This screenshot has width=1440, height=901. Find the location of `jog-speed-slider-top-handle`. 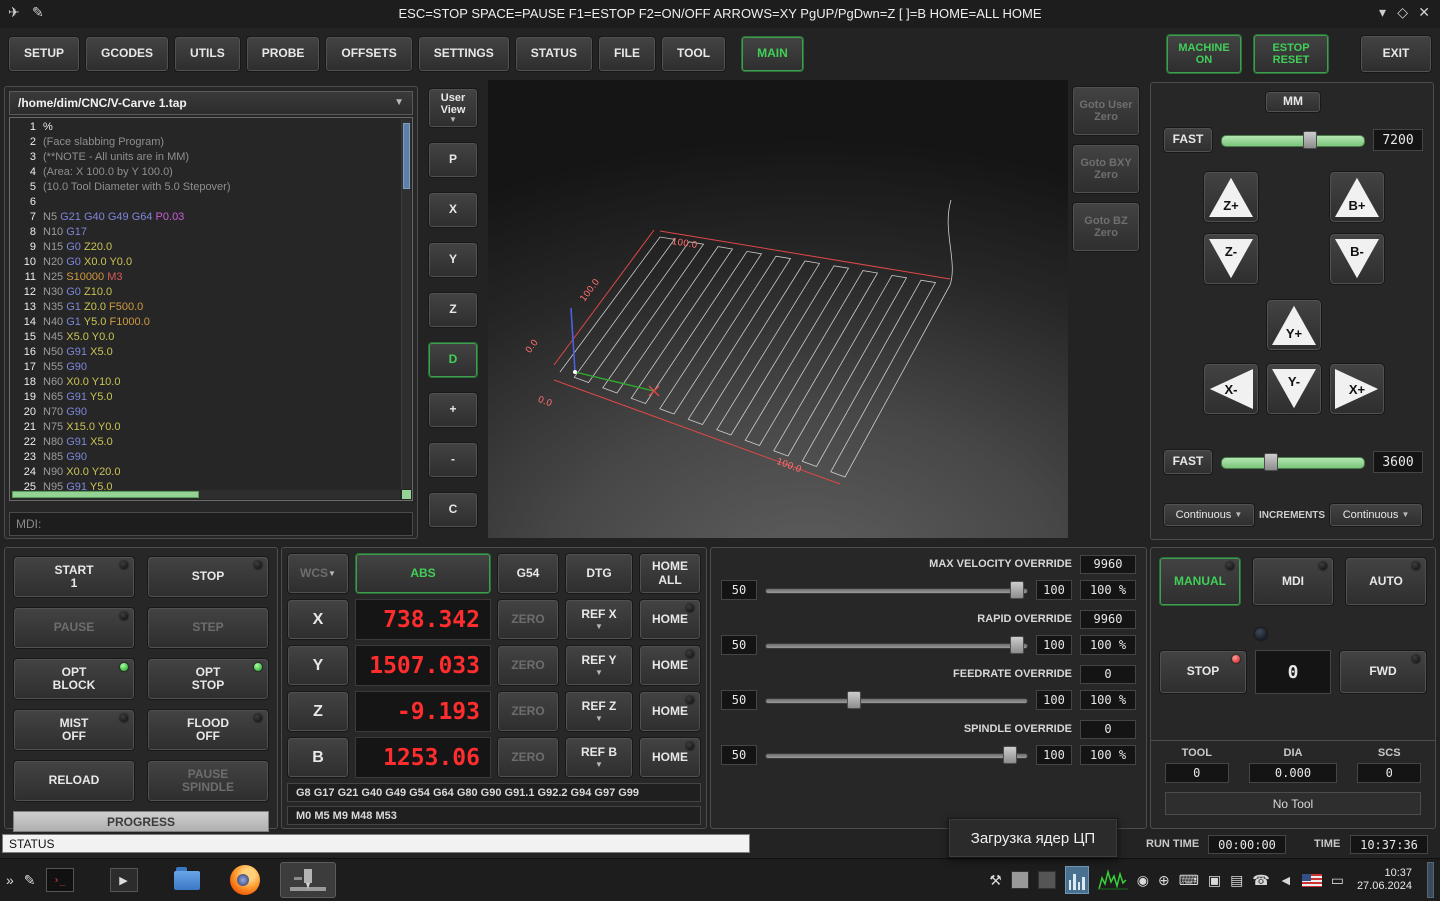

jog-speed-slider-top-handle is located at coordinates (1310, 140).